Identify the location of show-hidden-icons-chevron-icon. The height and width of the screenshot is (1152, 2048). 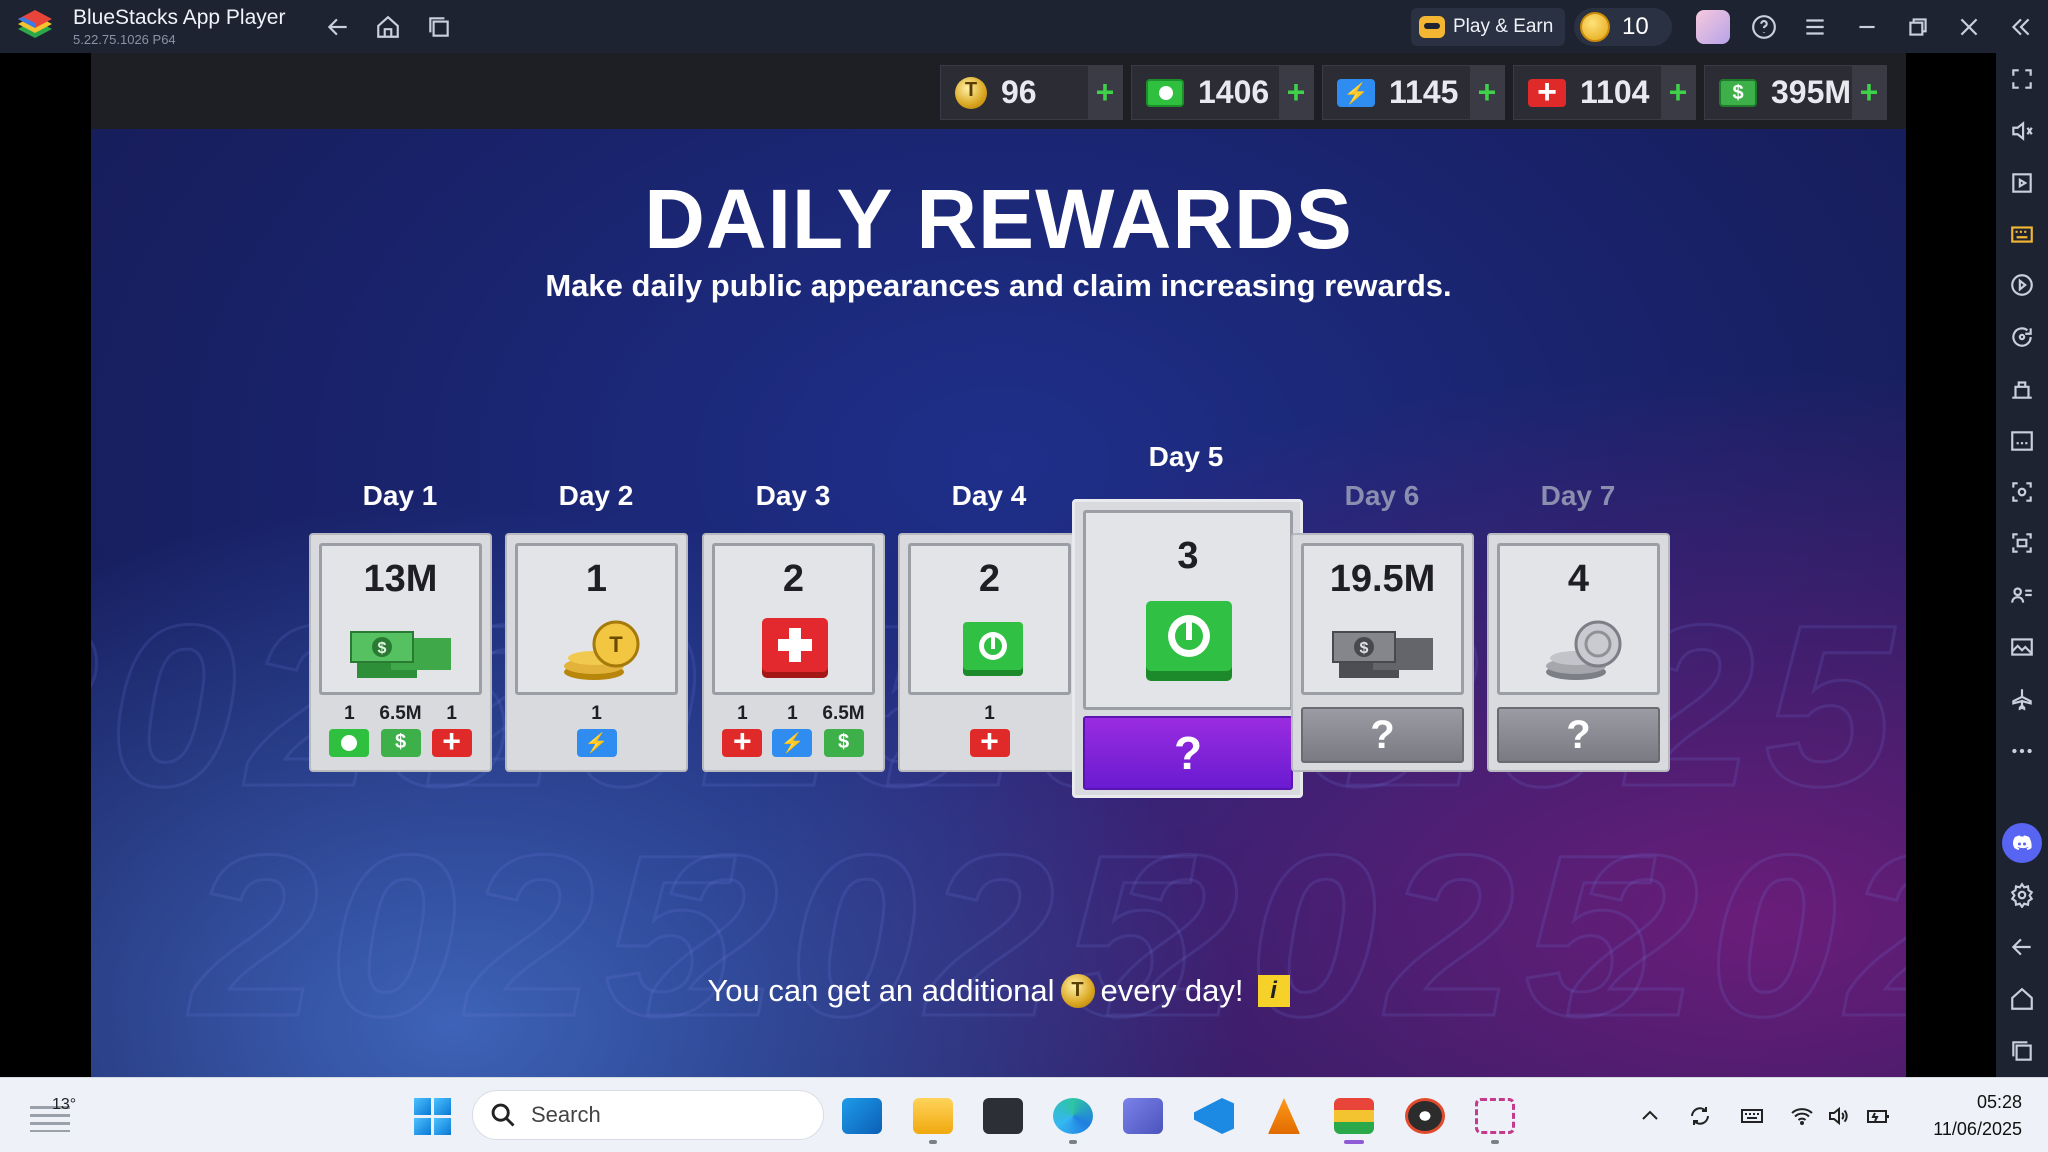
(1650, 1116).